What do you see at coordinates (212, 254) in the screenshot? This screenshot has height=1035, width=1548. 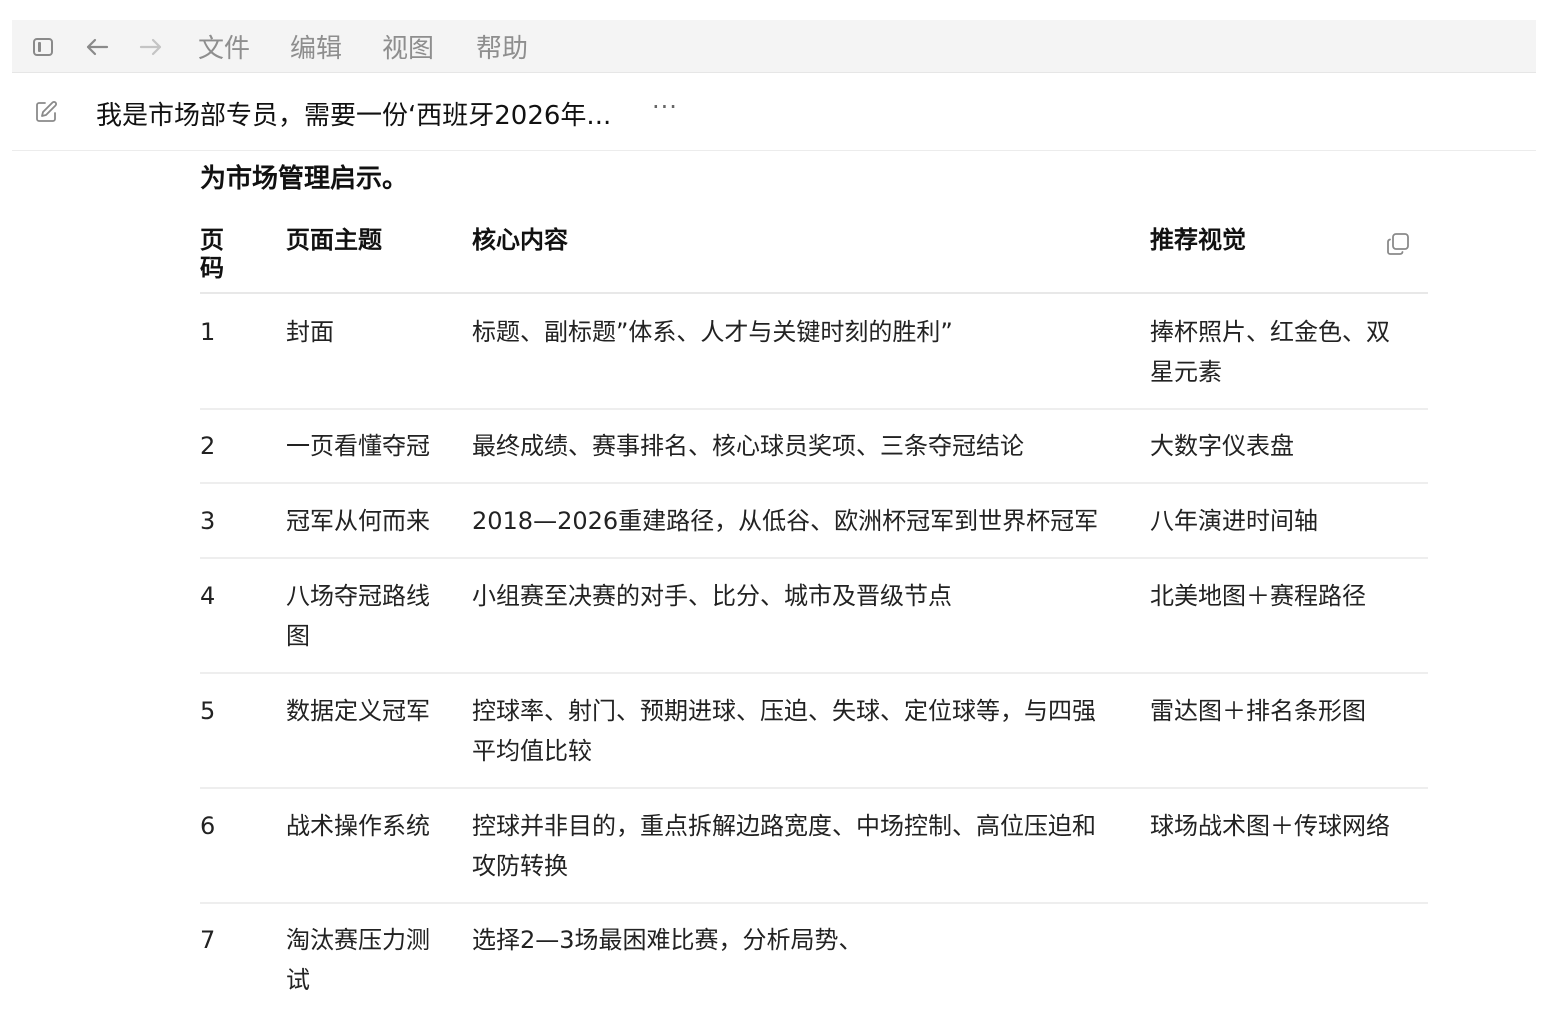 I see `header-page-number: 页码` at bounding box center [212, 254].